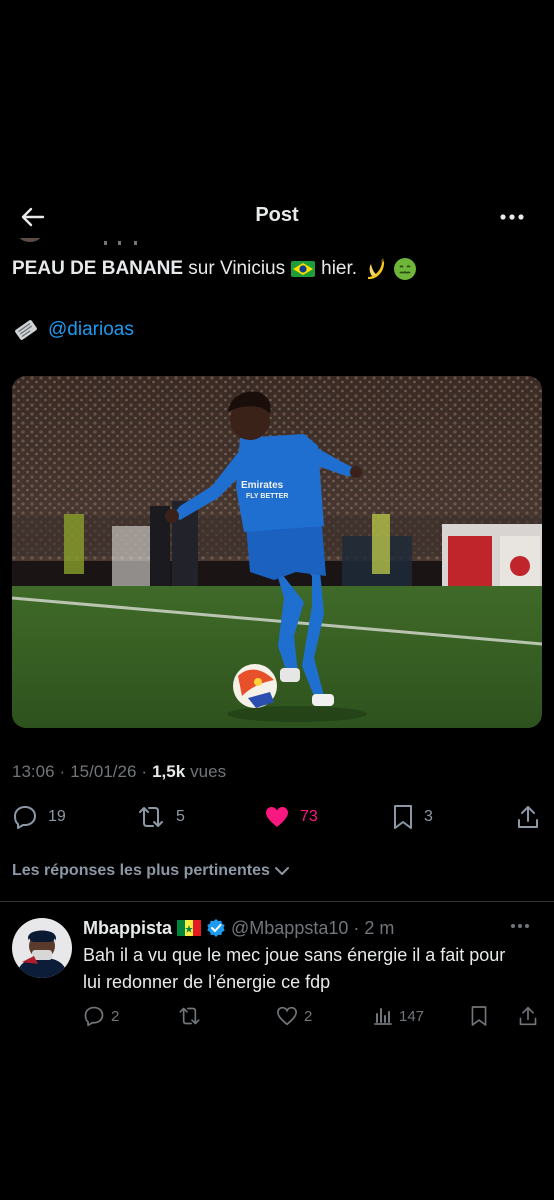 This screenshot has height=1200, width=554. I want to click on repost-button: 5, so click(160, 817).